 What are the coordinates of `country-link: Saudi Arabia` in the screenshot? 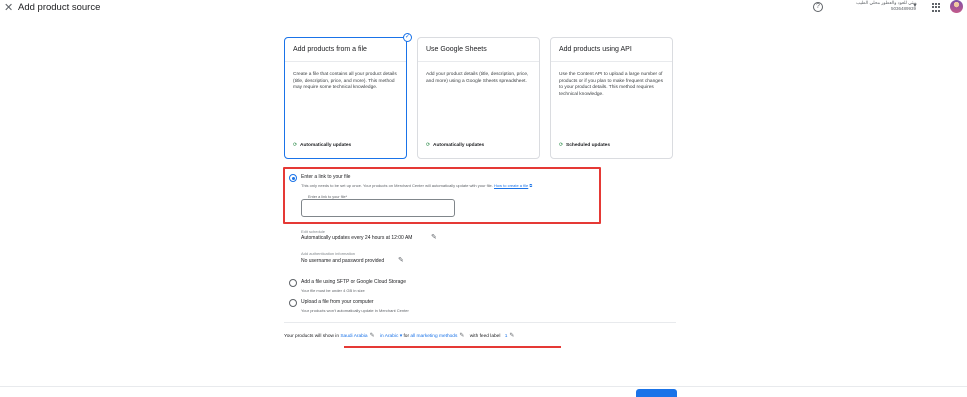 It's located at (353, 336).